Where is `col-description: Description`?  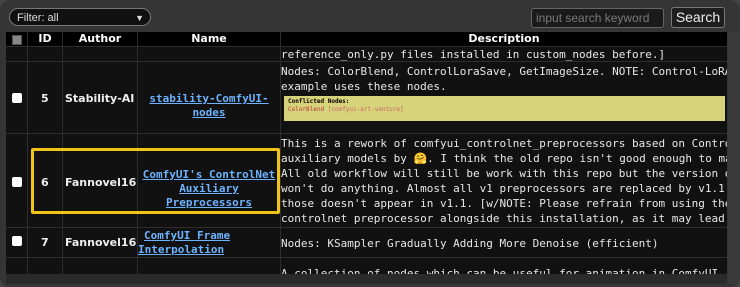
col-description: Description is located at coordinates (504, 39).